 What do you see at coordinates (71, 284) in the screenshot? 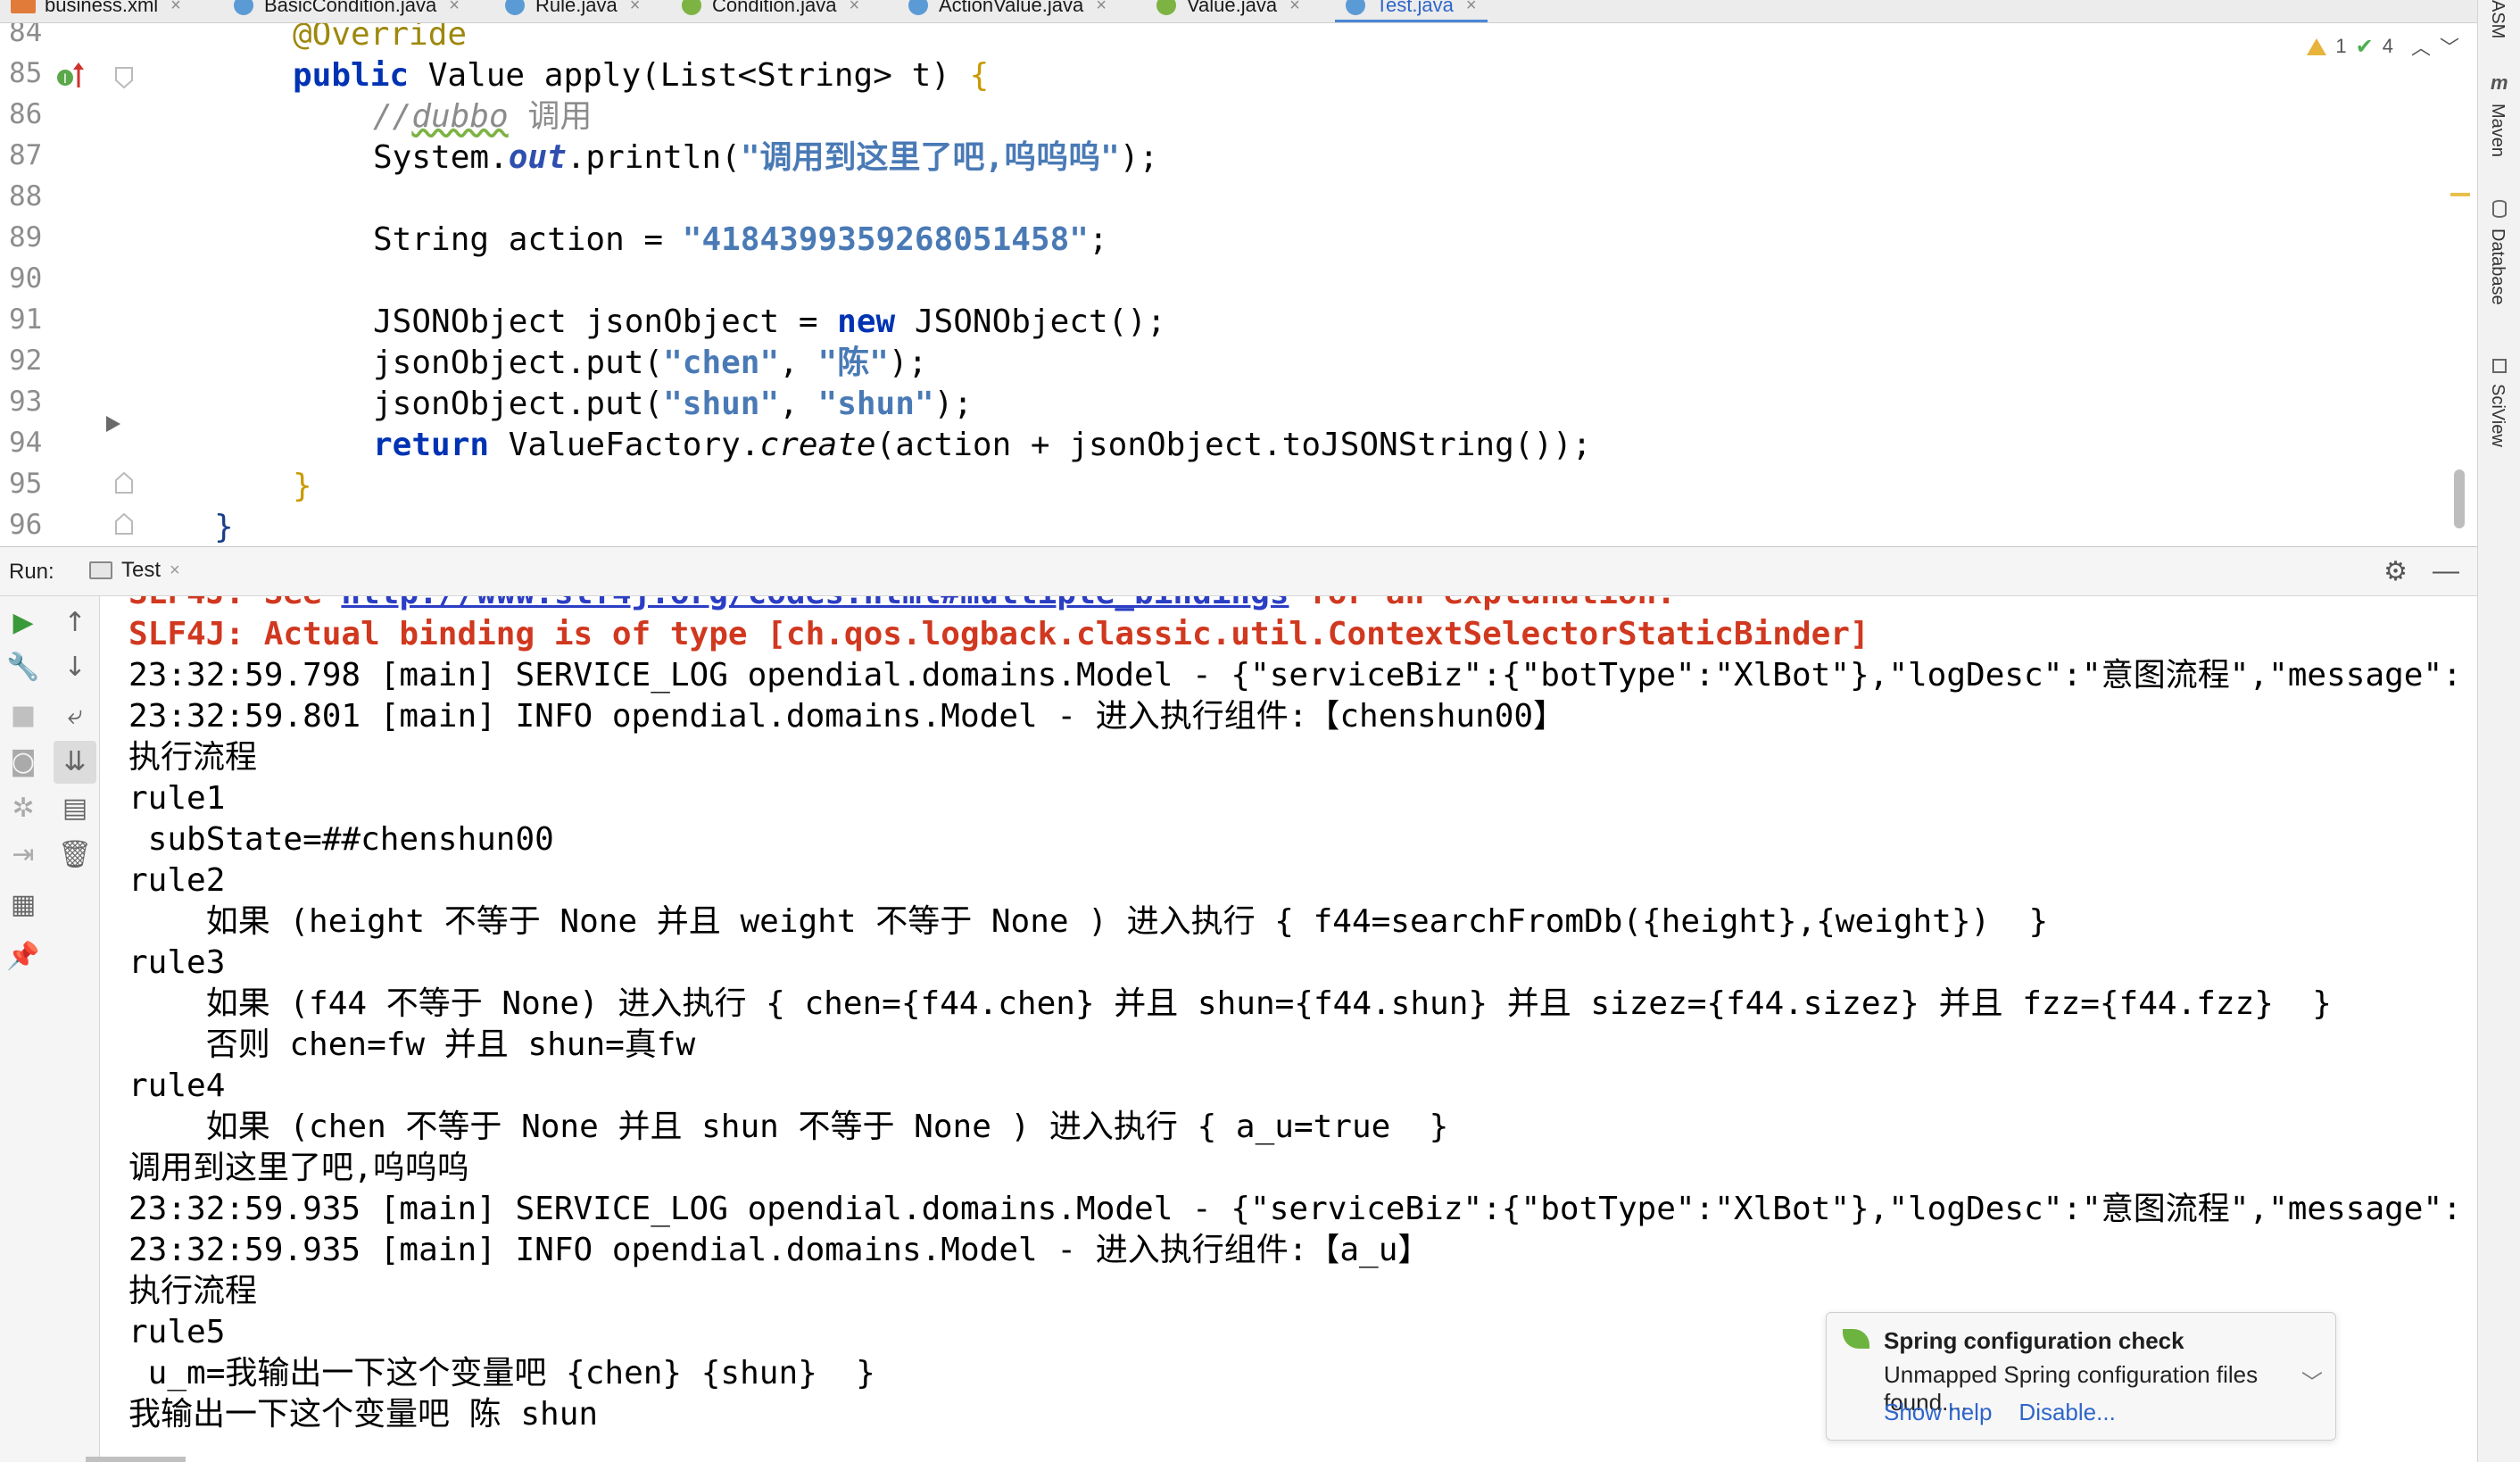
I see `editor-gutter: 84 85 86 87 88 89 90 91 92 93 94 95 96 I` at bounding box center [71, 284].